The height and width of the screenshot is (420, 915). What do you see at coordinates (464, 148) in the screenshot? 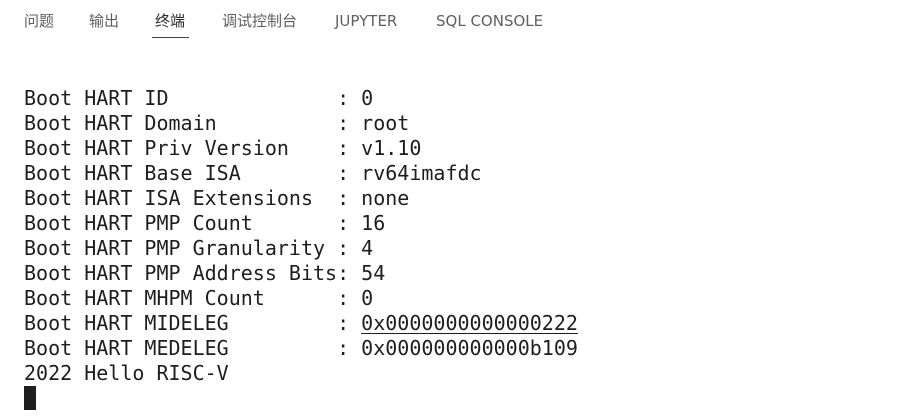
I see `terminal-line: Boot HART Priv Version : v1.10` at bounding box center [464, 148].